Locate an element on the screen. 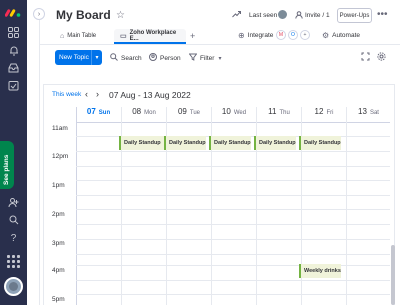  grid-icon is located at coordinates (13, 32).